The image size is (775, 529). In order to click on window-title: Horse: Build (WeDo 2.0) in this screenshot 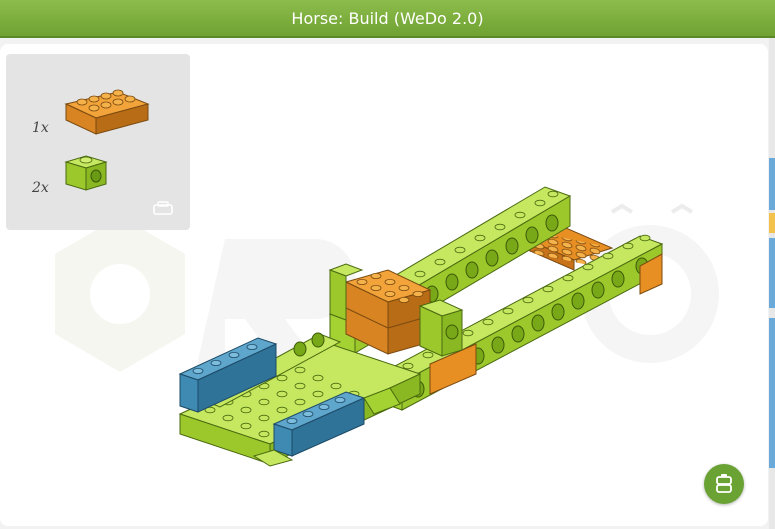, I will do `click(387, 18)`.